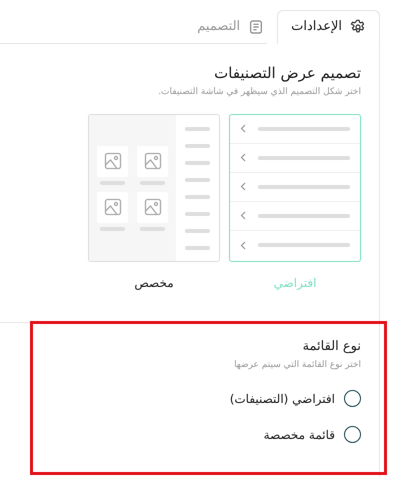 This screenshot has width=401, height=477. I want to click on section-title: نوع القائمة, so click(331, 347).